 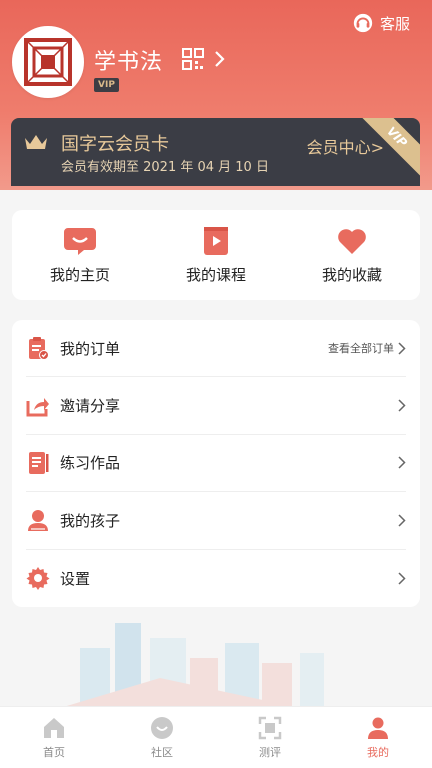 I want to click on scan-icon, so click(x=270, y=727).